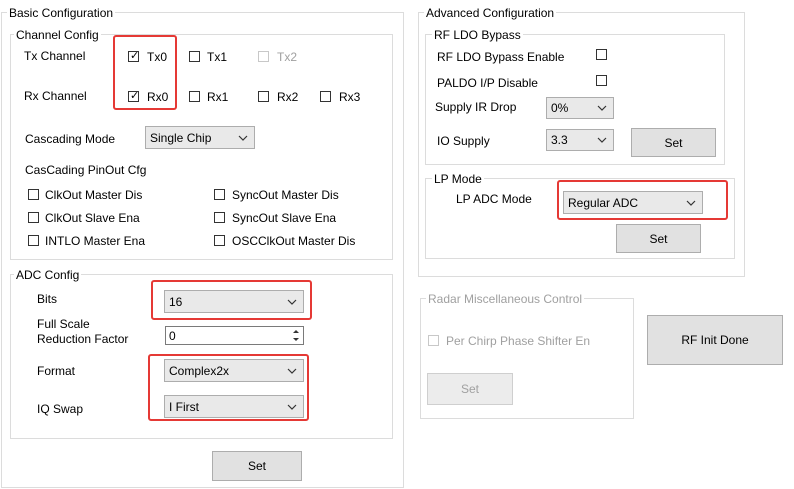 The height and width of the screenshot is (489, 794). What do you see at coordinates (263, 96) in the screenshot?
I see `rx2-checkbox` at bounding box center [263, 96].